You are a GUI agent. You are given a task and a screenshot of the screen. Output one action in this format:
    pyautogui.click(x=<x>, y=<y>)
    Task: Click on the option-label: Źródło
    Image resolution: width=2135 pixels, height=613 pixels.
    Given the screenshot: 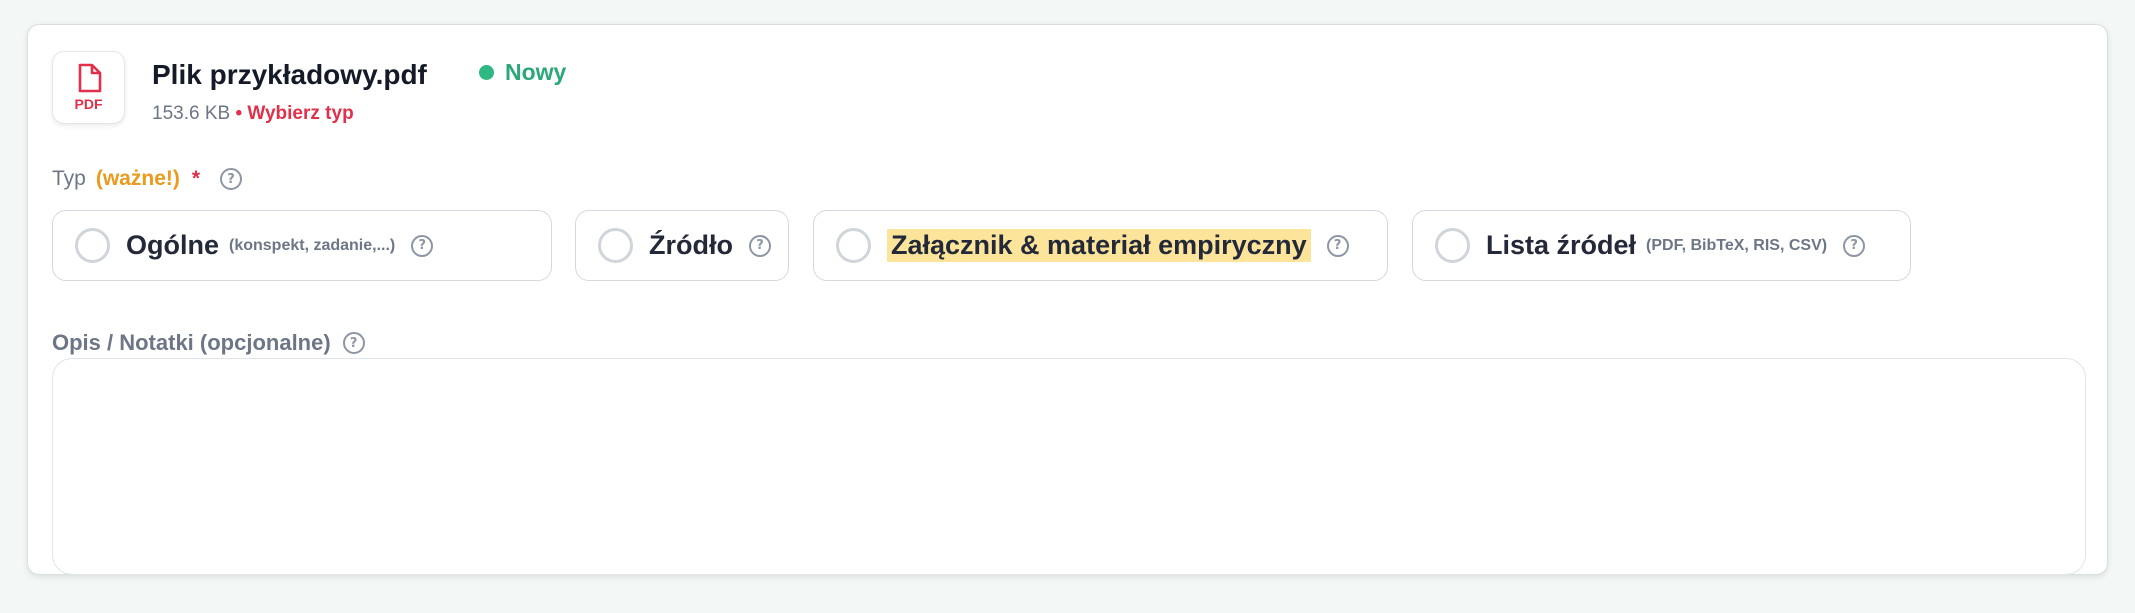 What is the action you would take?
    pyautogui.click(x=691, y=245)
    